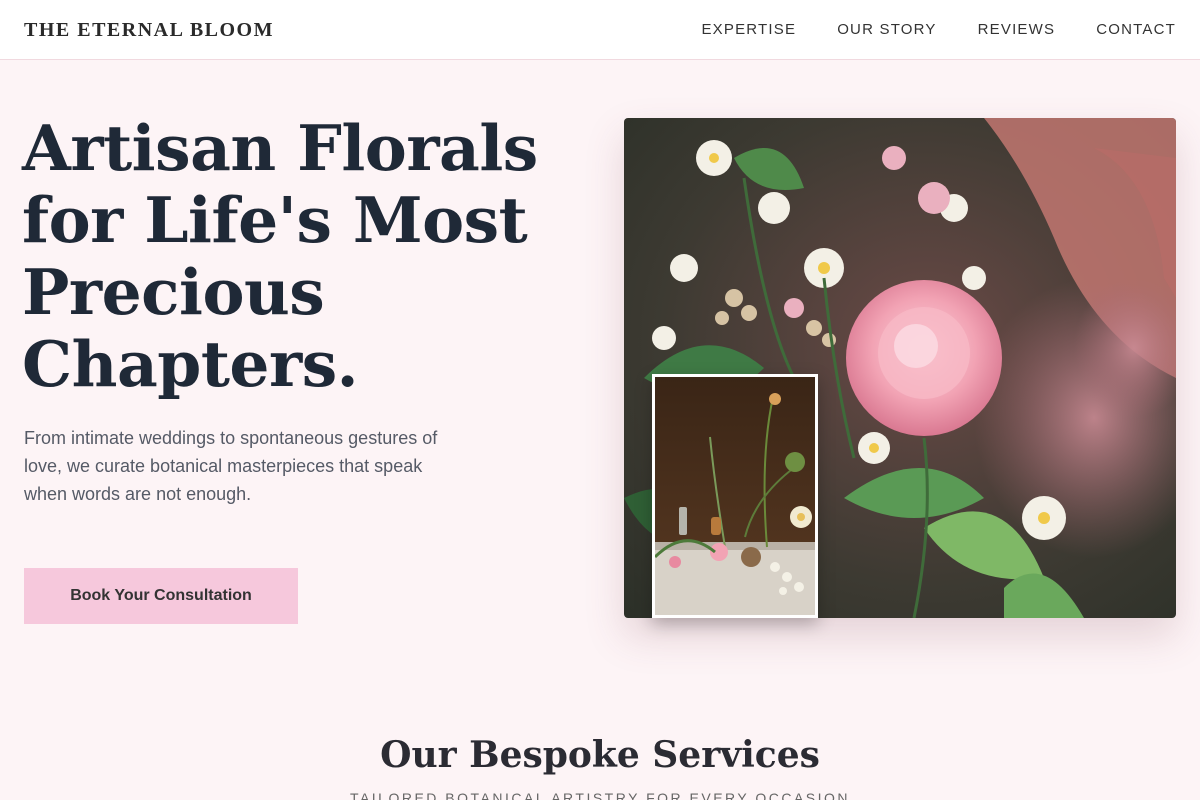 The height and width of the screenshot is (800, 1200). I want to click on brand-logo: THE ETERNAL BLOOM, so click(149, 30).